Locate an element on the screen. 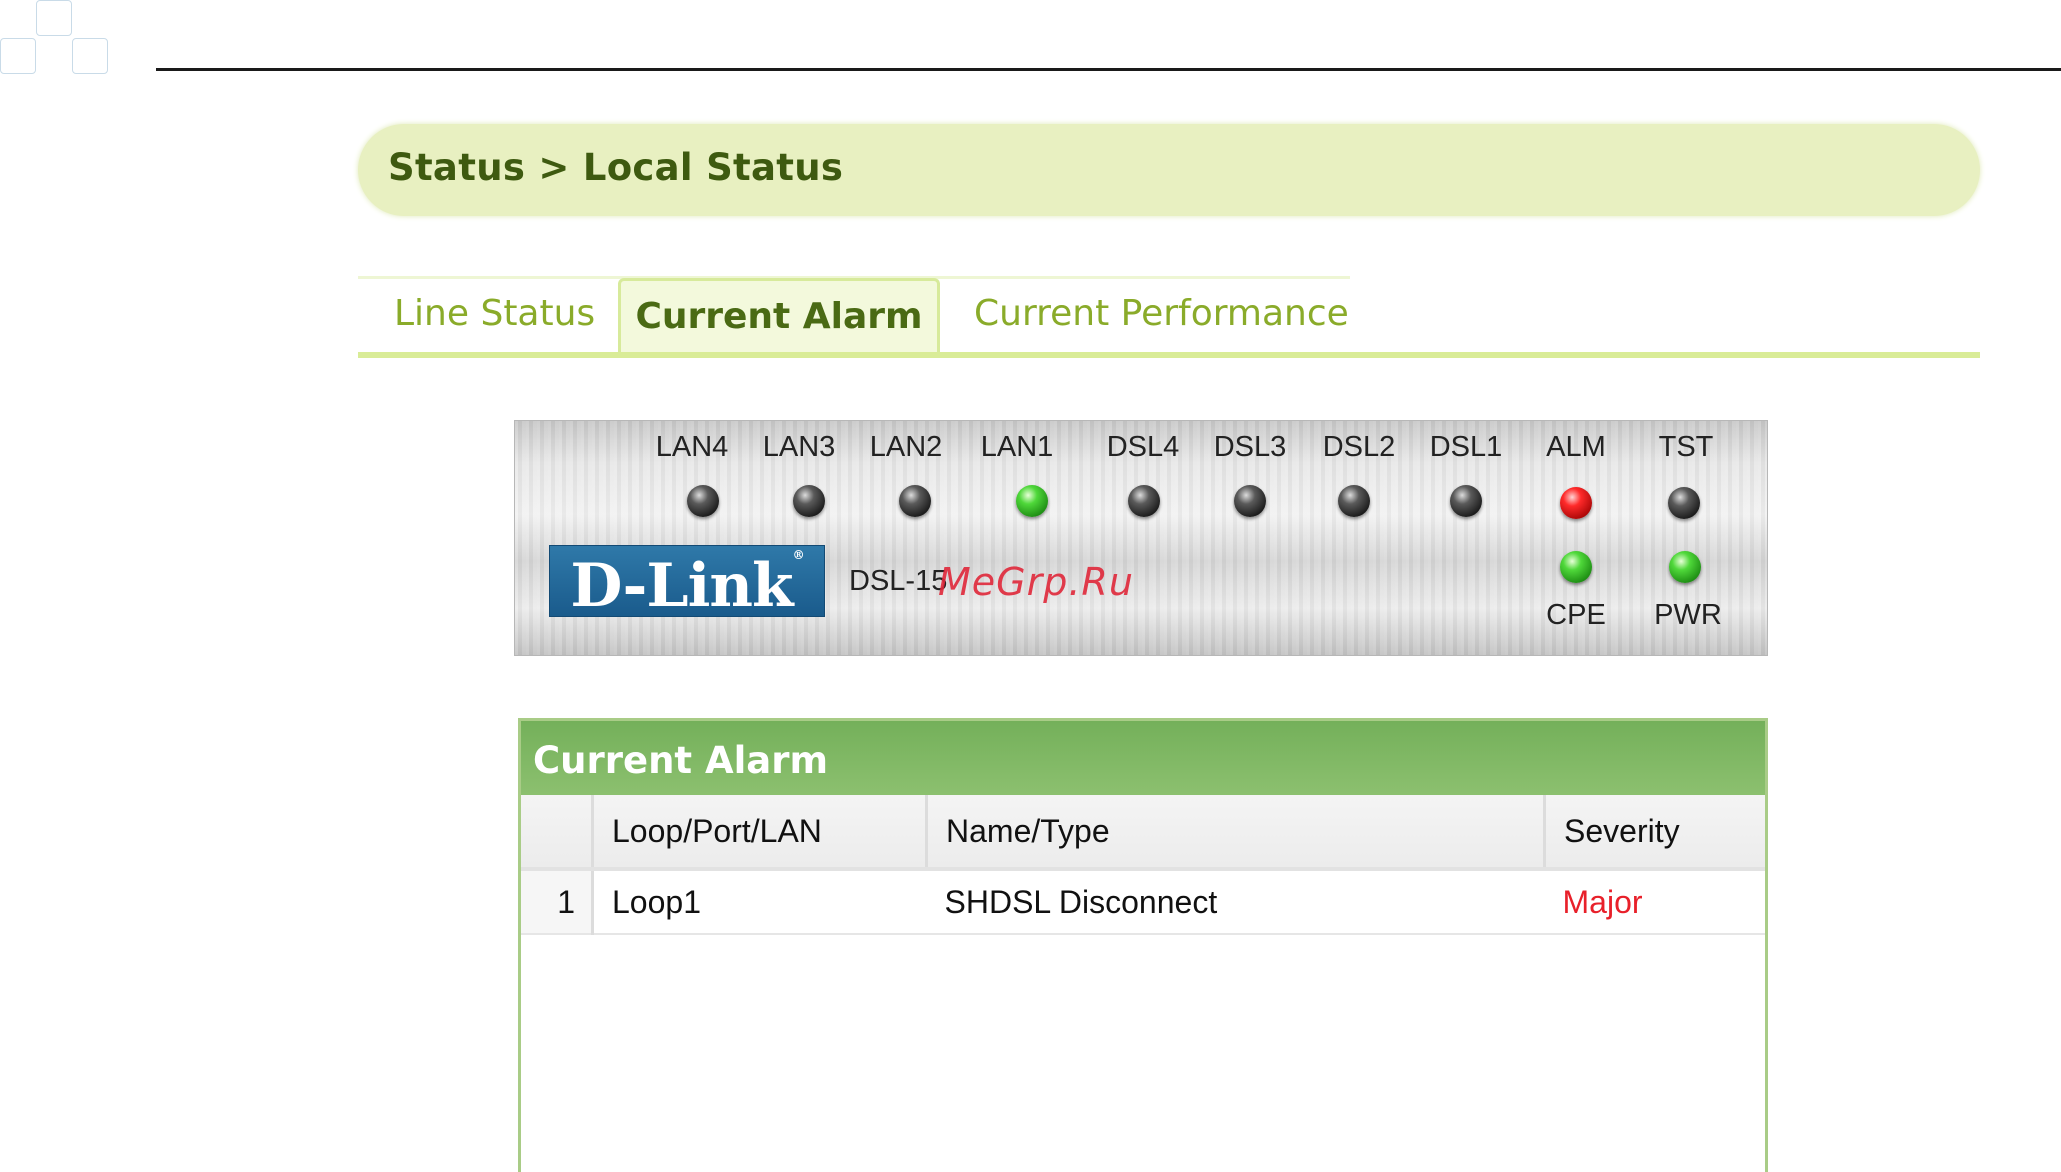 This screenshot has height=1172, width=2061. column-header-index is located at coordinates (557, 833).